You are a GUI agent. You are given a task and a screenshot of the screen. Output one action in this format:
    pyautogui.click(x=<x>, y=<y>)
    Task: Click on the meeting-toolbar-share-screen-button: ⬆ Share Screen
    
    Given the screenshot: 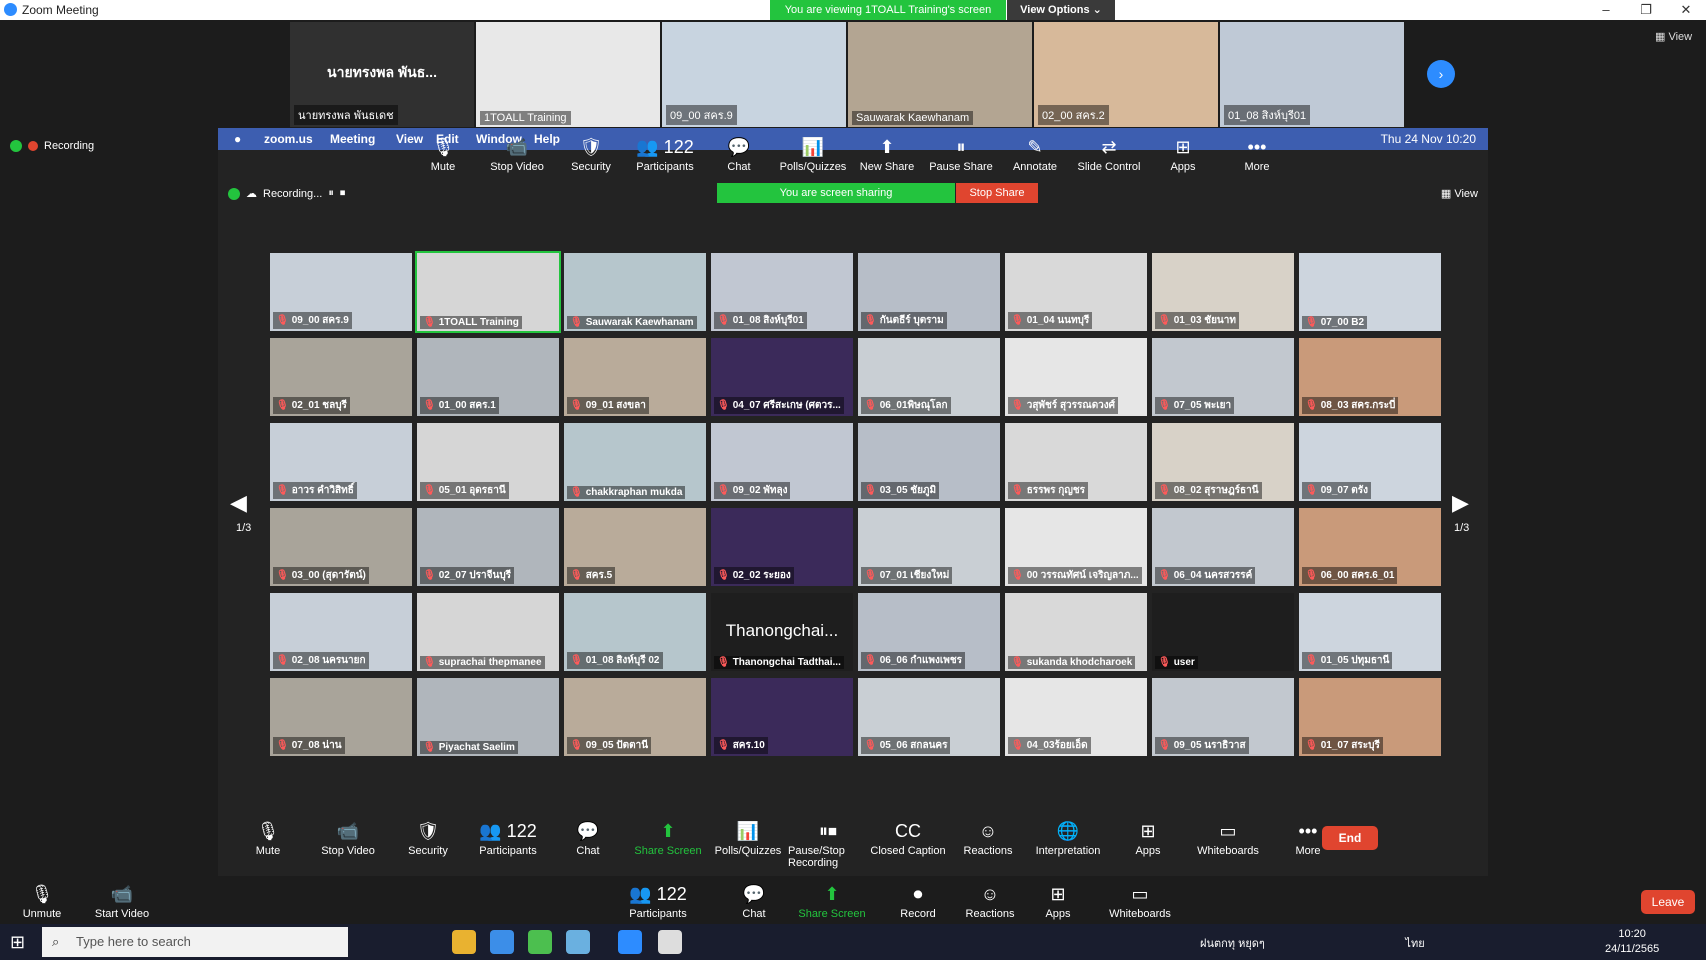 What is the action you would take?
    pyautogui.click(x=668, y=843)
    